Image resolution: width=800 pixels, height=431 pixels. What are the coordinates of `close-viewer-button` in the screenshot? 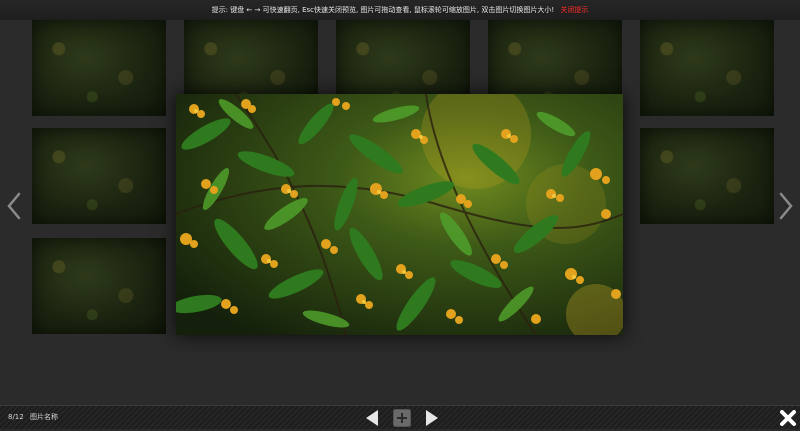 It's located at (788, 420).